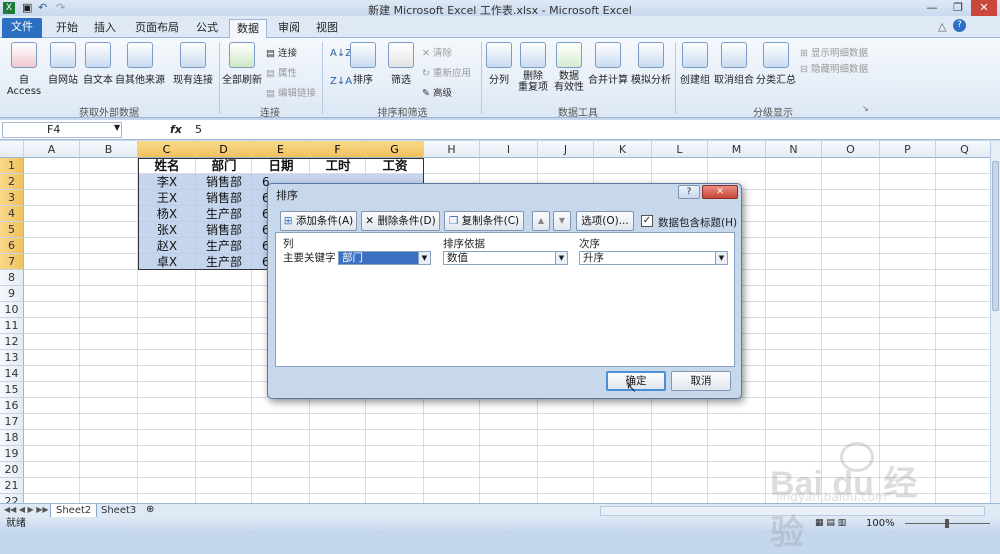  What do you see at coordinates (384, 258) in the screenshot?
I see `sort-key-select: 部门 ▼` at bounding box center [384, 258].